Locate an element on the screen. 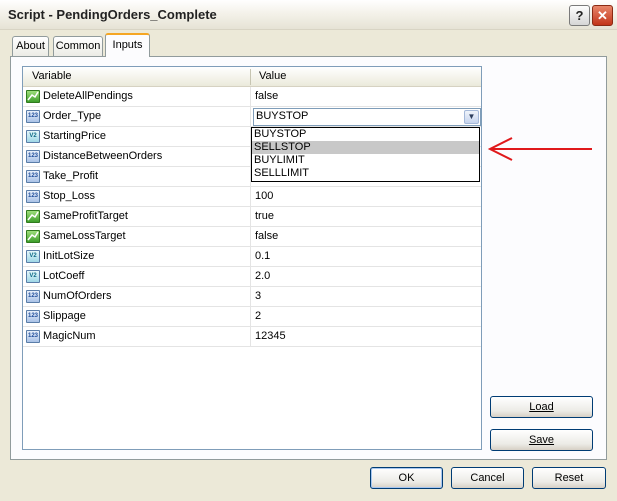 This screenshot has height=501, width=617. variable-value: 0.1 is located at coordinates (262, 256).